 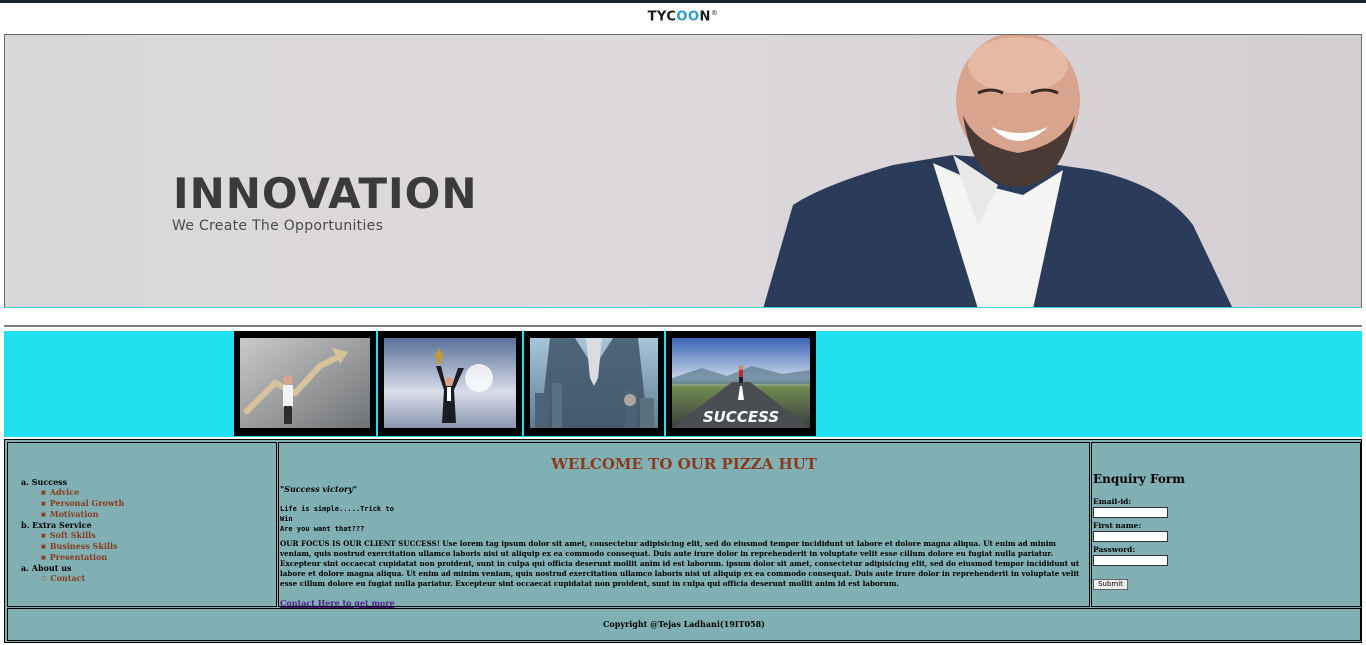 I want to click on first-name-label: First name:, so click(x=1117, y=525).